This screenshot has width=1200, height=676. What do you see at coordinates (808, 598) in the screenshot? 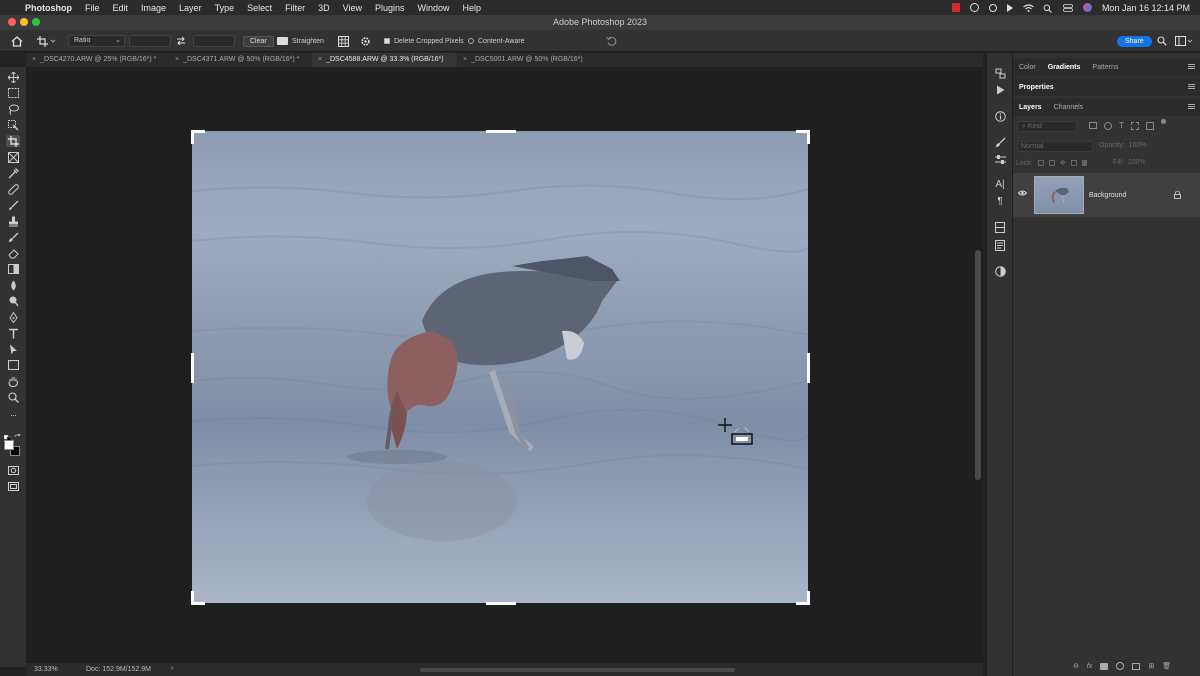
I see `crop-handle-bottom-right` at bounding box center [808, 598].